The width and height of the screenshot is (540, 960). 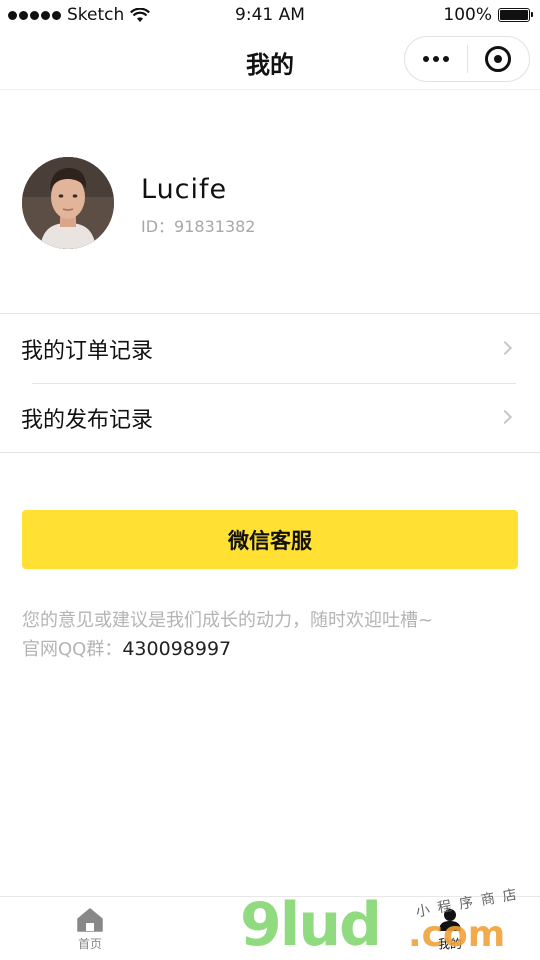 What do you see at coordinates (270, 61) in the screenshot?
I see `nav-bar: 我的` at bounding box center [270, 61].